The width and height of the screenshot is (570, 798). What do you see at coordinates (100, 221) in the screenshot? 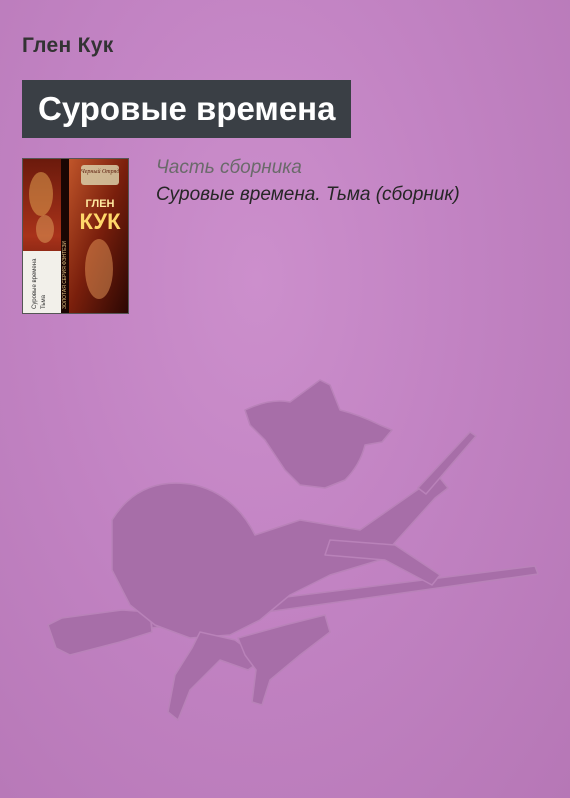
I see `cover-author-last: КУК` at bounding box center [100, 221].